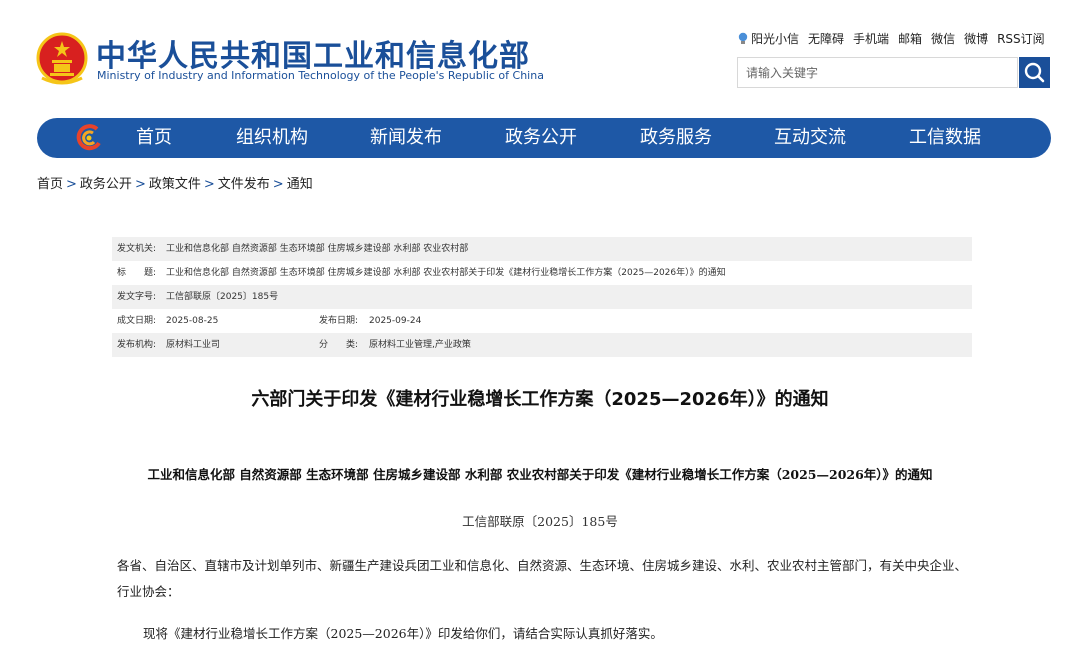 The width and height of the screenshot is (1080, 665). I want to click on search-button, so click(1034, 72).